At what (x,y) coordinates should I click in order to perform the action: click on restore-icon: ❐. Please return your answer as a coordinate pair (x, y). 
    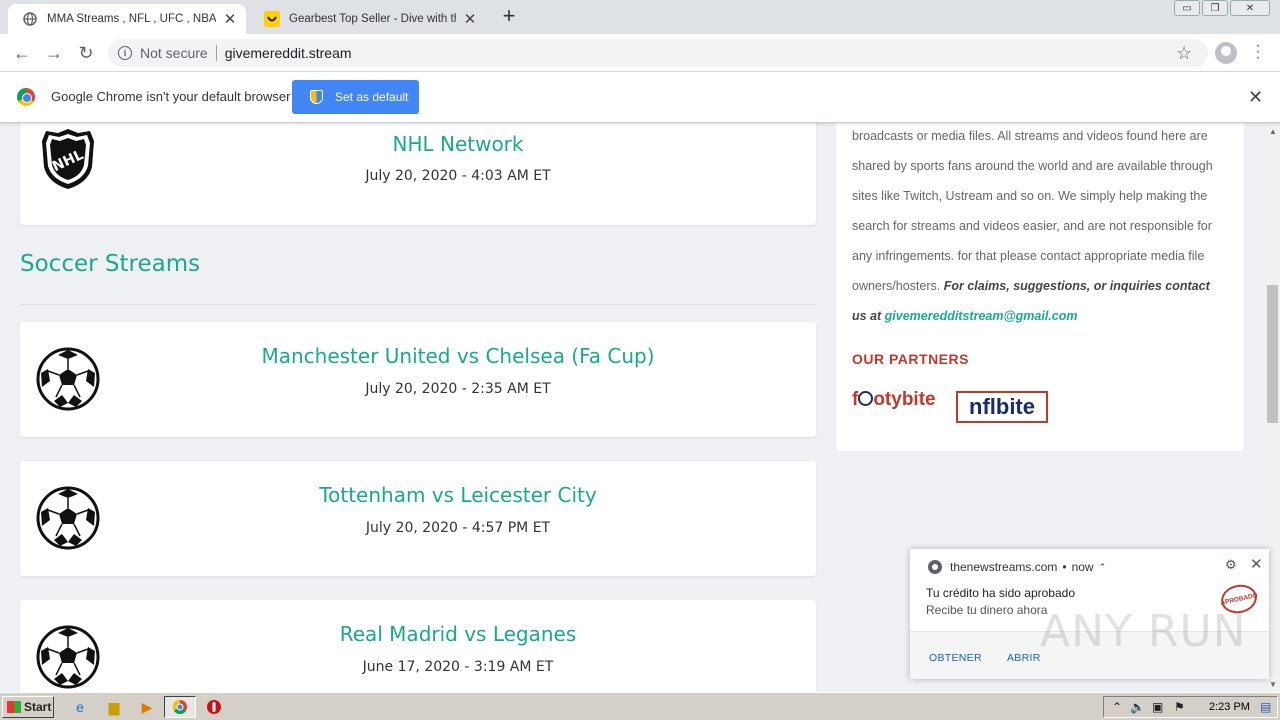
    Looking at the image, I should click on (1215, 8).